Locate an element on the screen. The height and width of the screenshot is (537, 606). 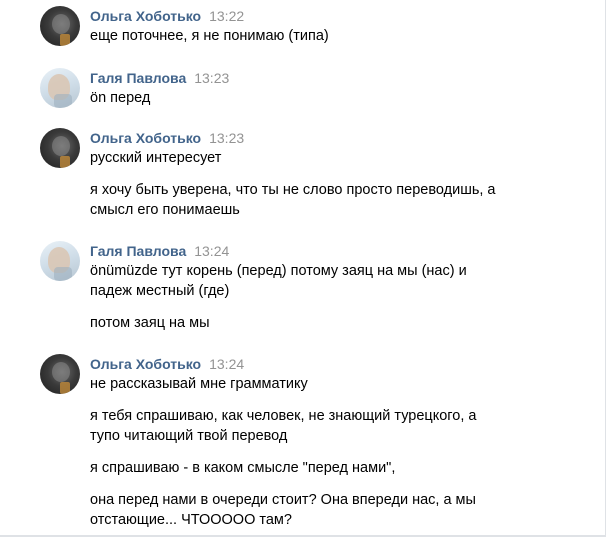
message-text: потом заяц на мы is located at coordinates (150, 323).